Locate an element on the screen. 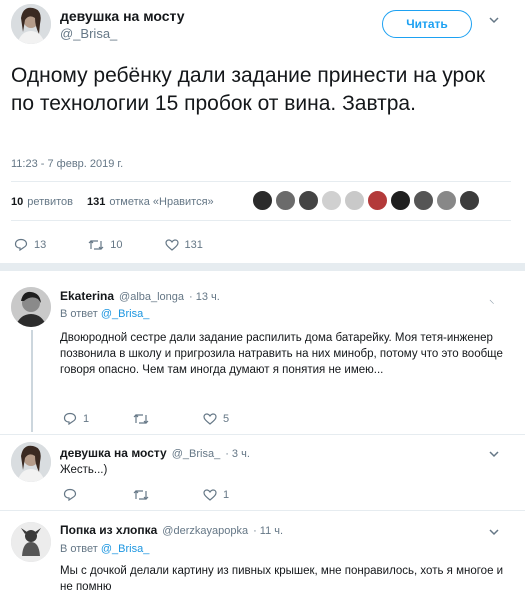 The width and height of the screenshot is (525, 597). likers-avatars is located at coordinates (366, 200).